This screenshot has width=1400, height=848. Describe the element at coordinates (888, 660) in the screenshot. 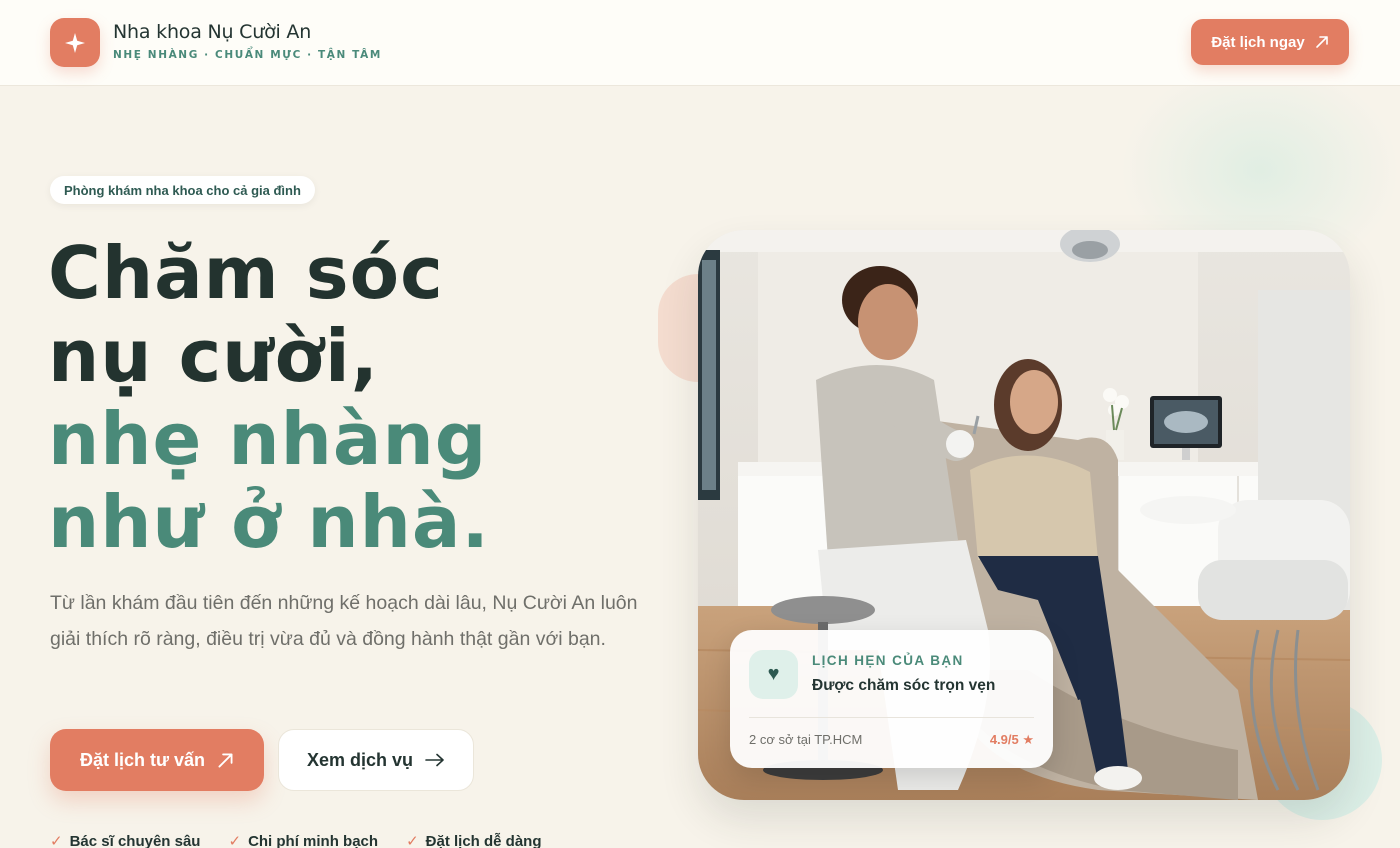

I see `appointment-label: LỊCH HẸN CỦA BẠN` at that location.